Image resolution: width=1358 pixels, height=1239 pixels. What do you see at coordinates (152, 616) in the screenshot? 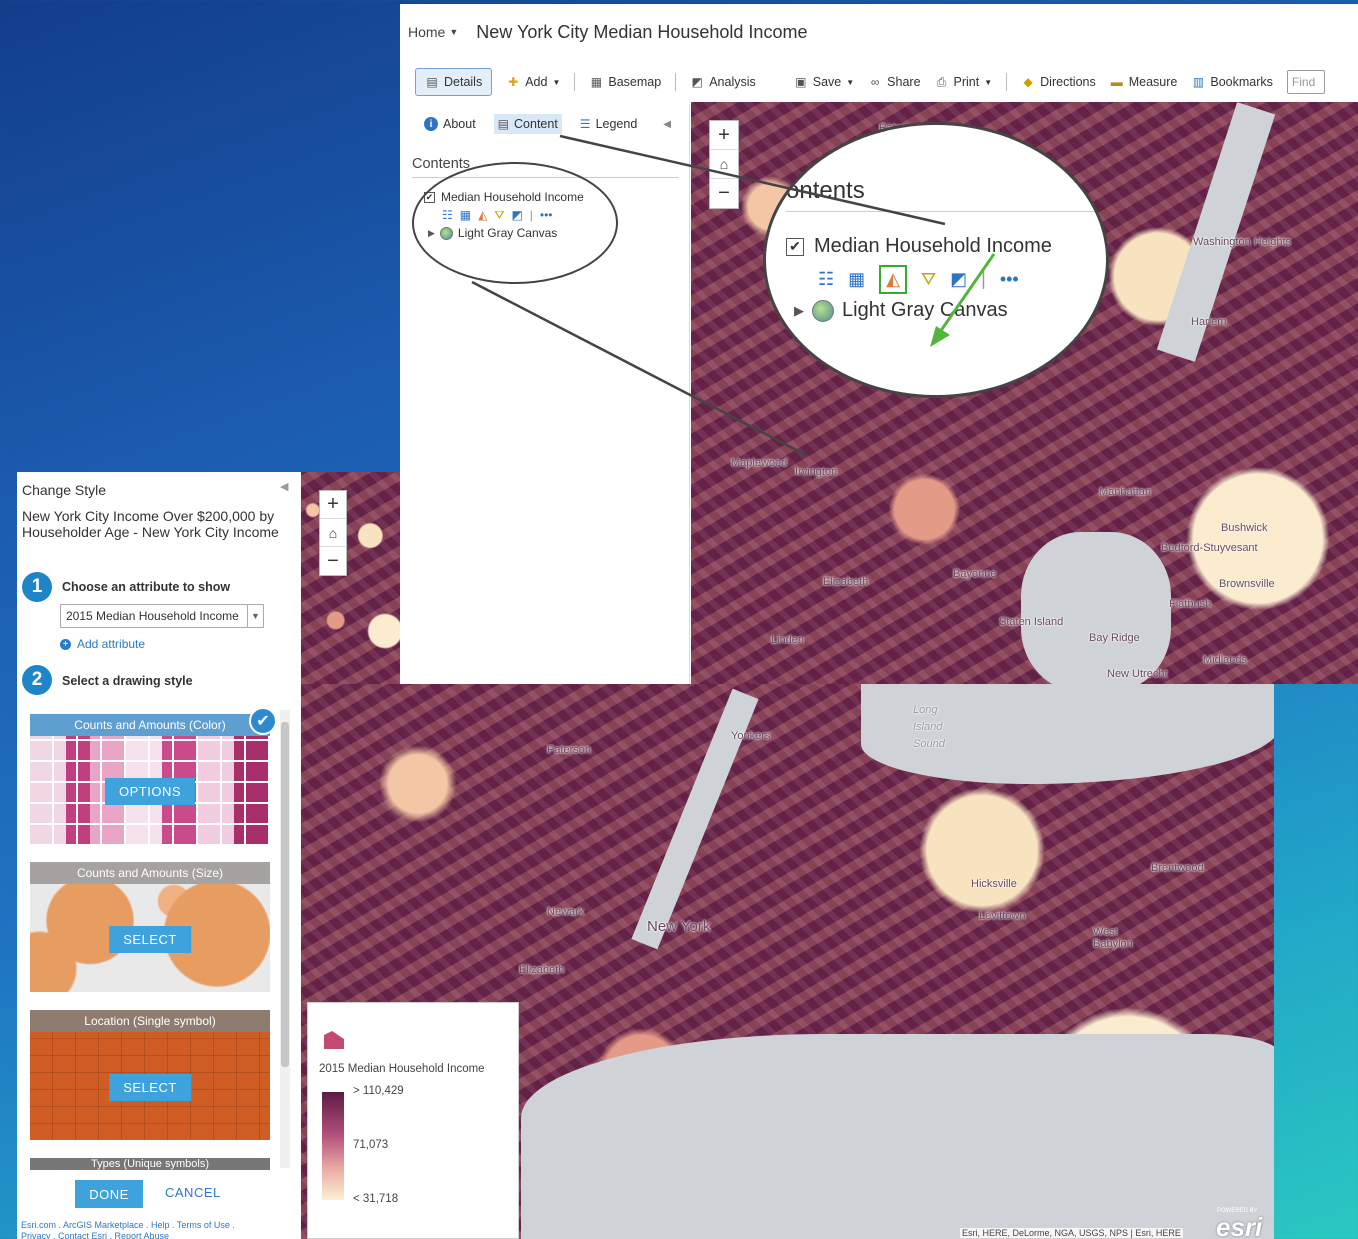
I see `attribute-value: 2015 Median Household Income` at bounding box center [152, 616].